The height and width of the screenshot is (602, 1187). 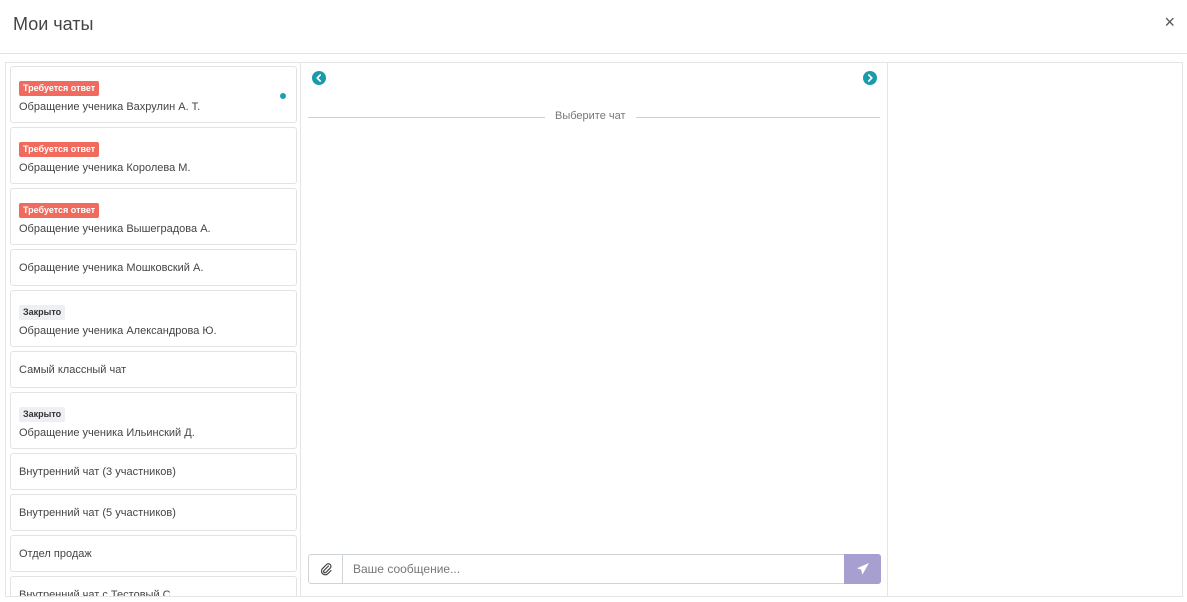 What do you see at coordinates (283, 96) in the screenshot?
I see `unread-indicator` at bounding box center [283, 96].